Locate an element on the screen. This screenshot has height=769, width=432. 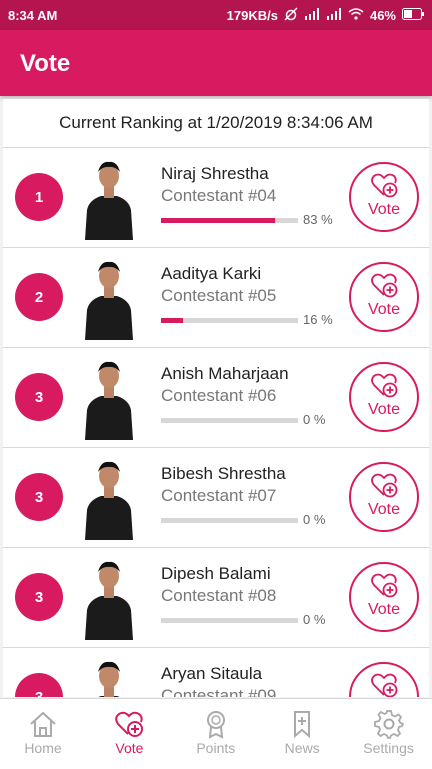
nav-label: Points is located at coordinates (216, 748).